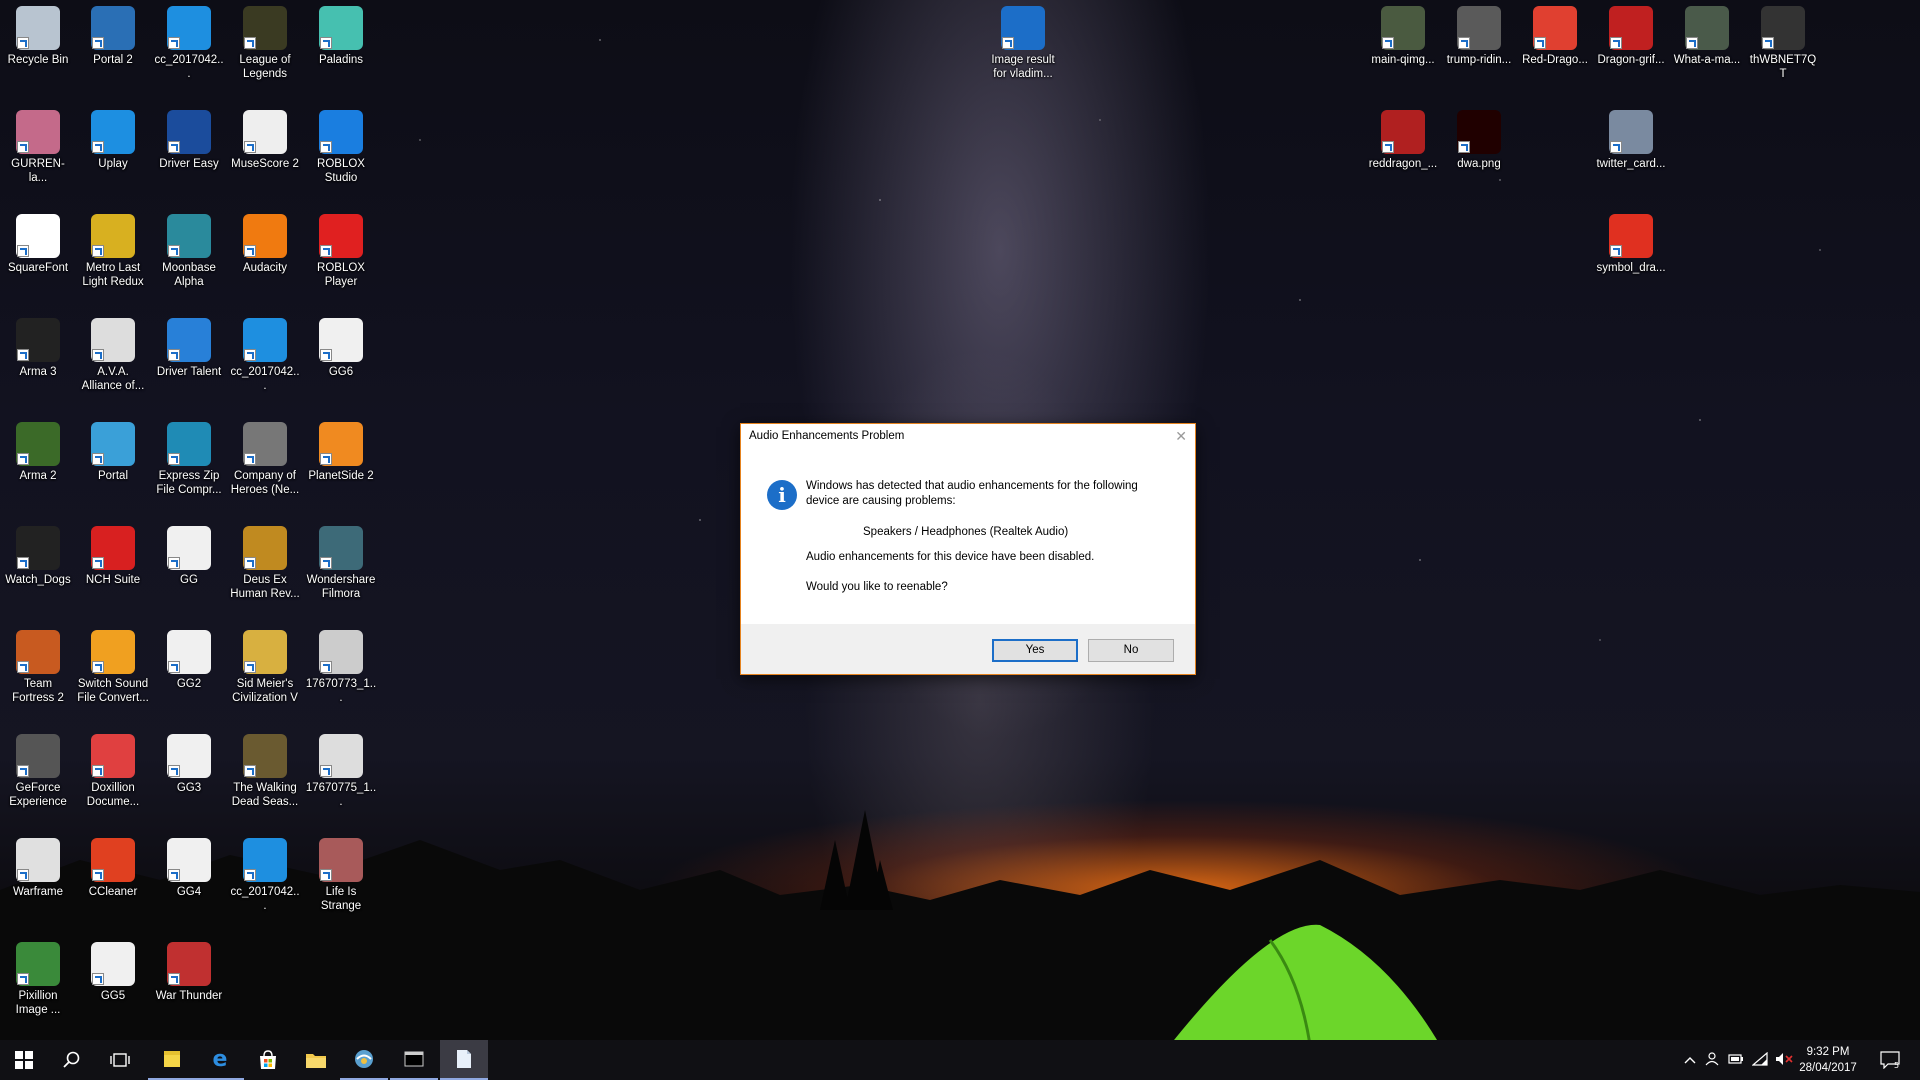 The height and width of the screenshot is (1080, 1920). I want to click on notepad-icon, so click(464, 1060).